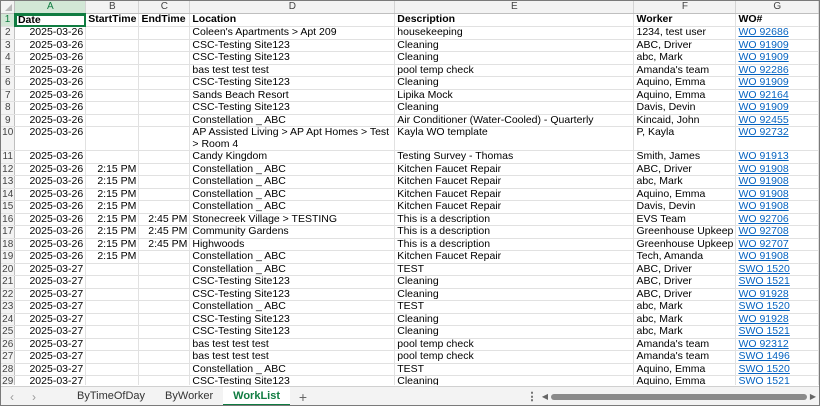  What do you see at coordinates (8, 108) in the screenshot?
I see `row-header: 8` at bounding box center [8, 108].